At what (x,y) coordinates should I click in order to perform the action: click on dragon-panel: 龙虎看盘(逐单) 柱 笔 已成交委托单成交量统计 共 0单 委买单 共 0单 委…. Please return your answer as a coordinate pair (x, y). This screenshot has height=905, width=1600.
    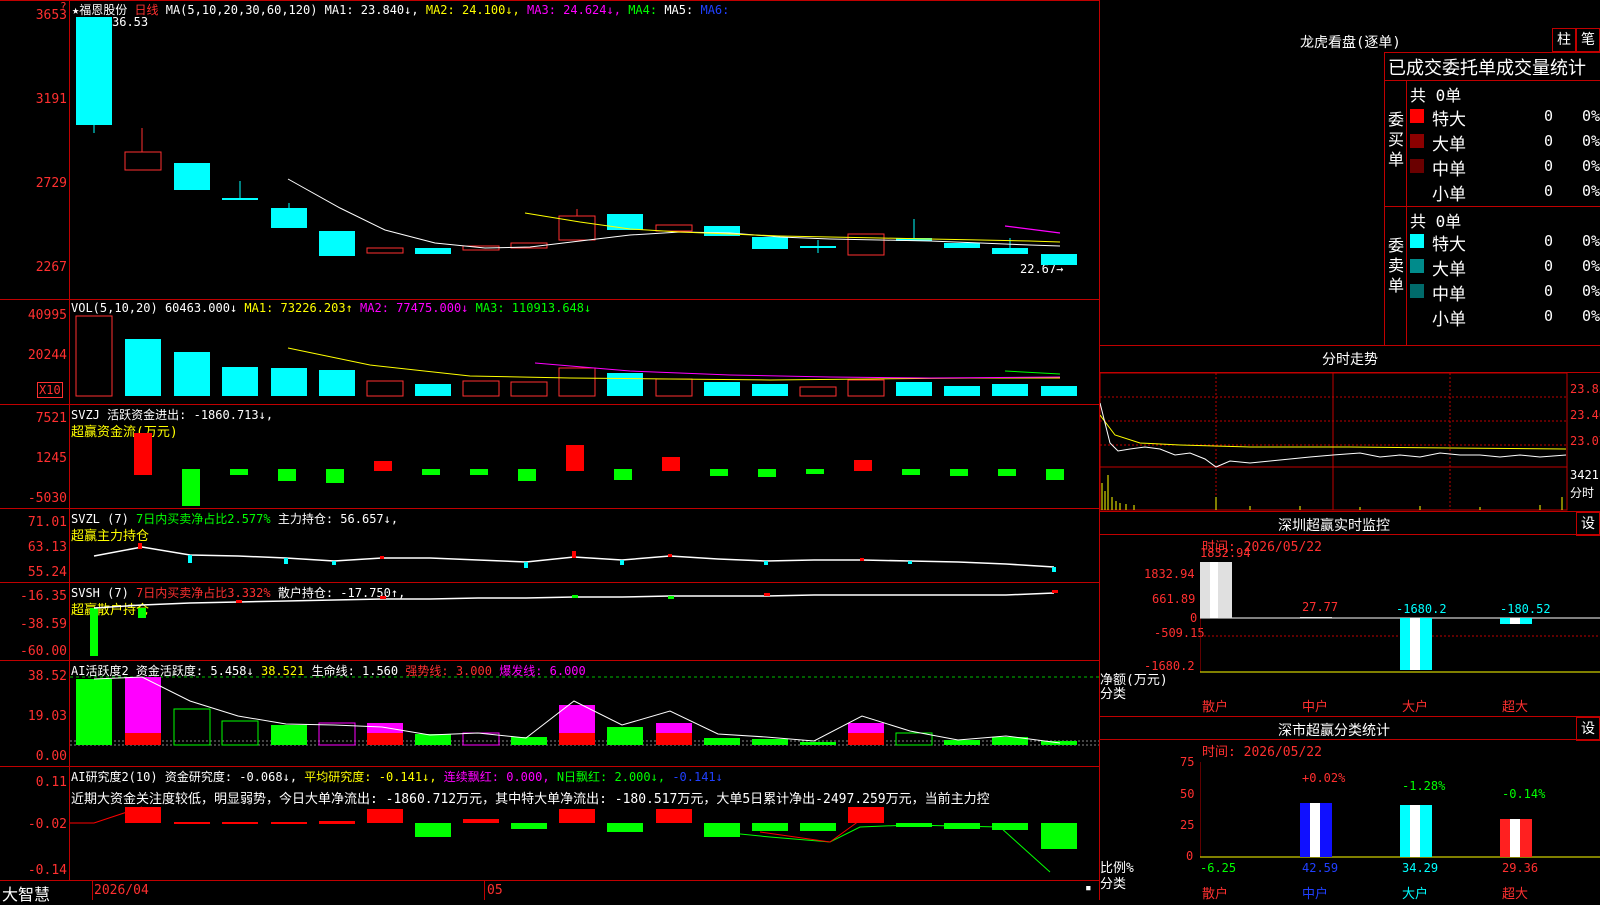
    Looking at the image, I should click on (1350, 172).